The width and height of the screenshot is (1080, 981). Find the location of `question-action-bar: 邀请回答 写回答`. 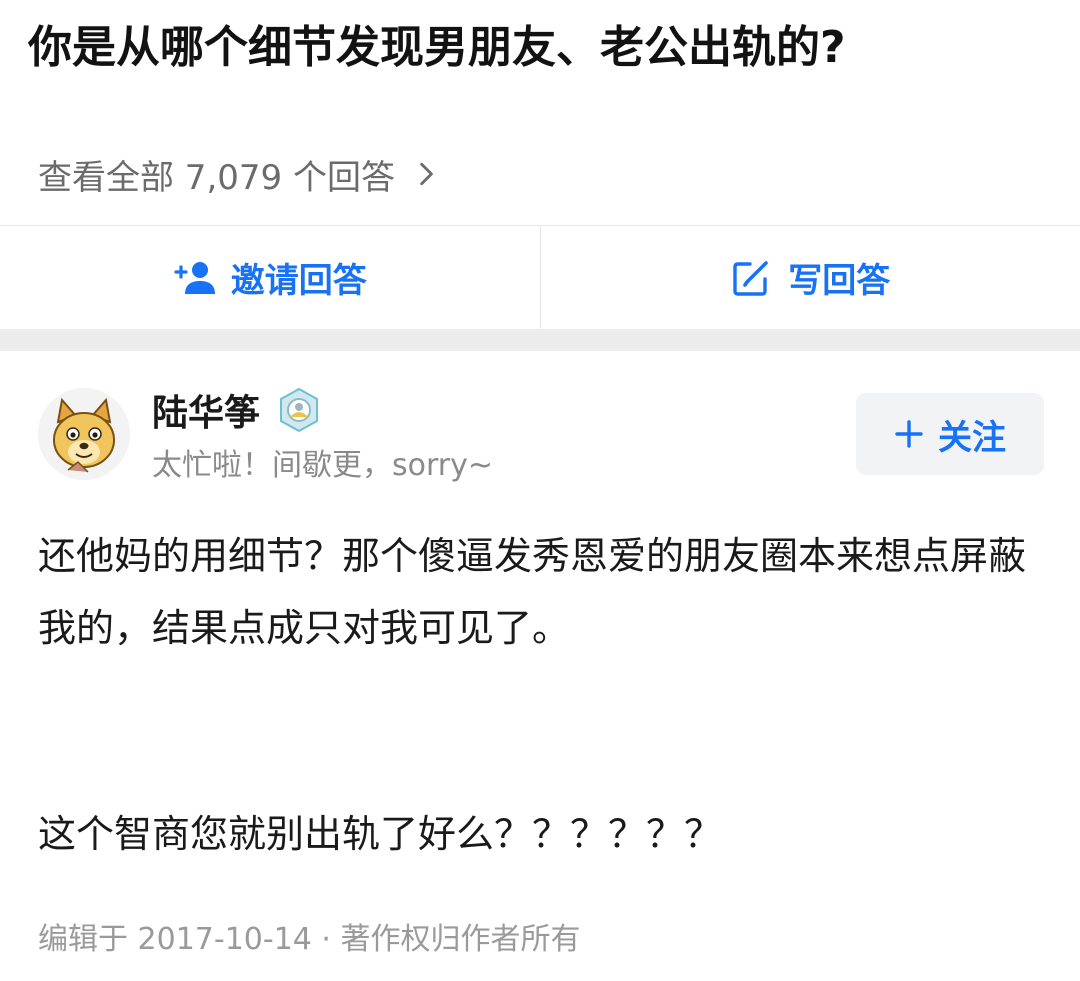

question-action-bar: 邀请回答 写回答 is located at coordinates (540, 277).